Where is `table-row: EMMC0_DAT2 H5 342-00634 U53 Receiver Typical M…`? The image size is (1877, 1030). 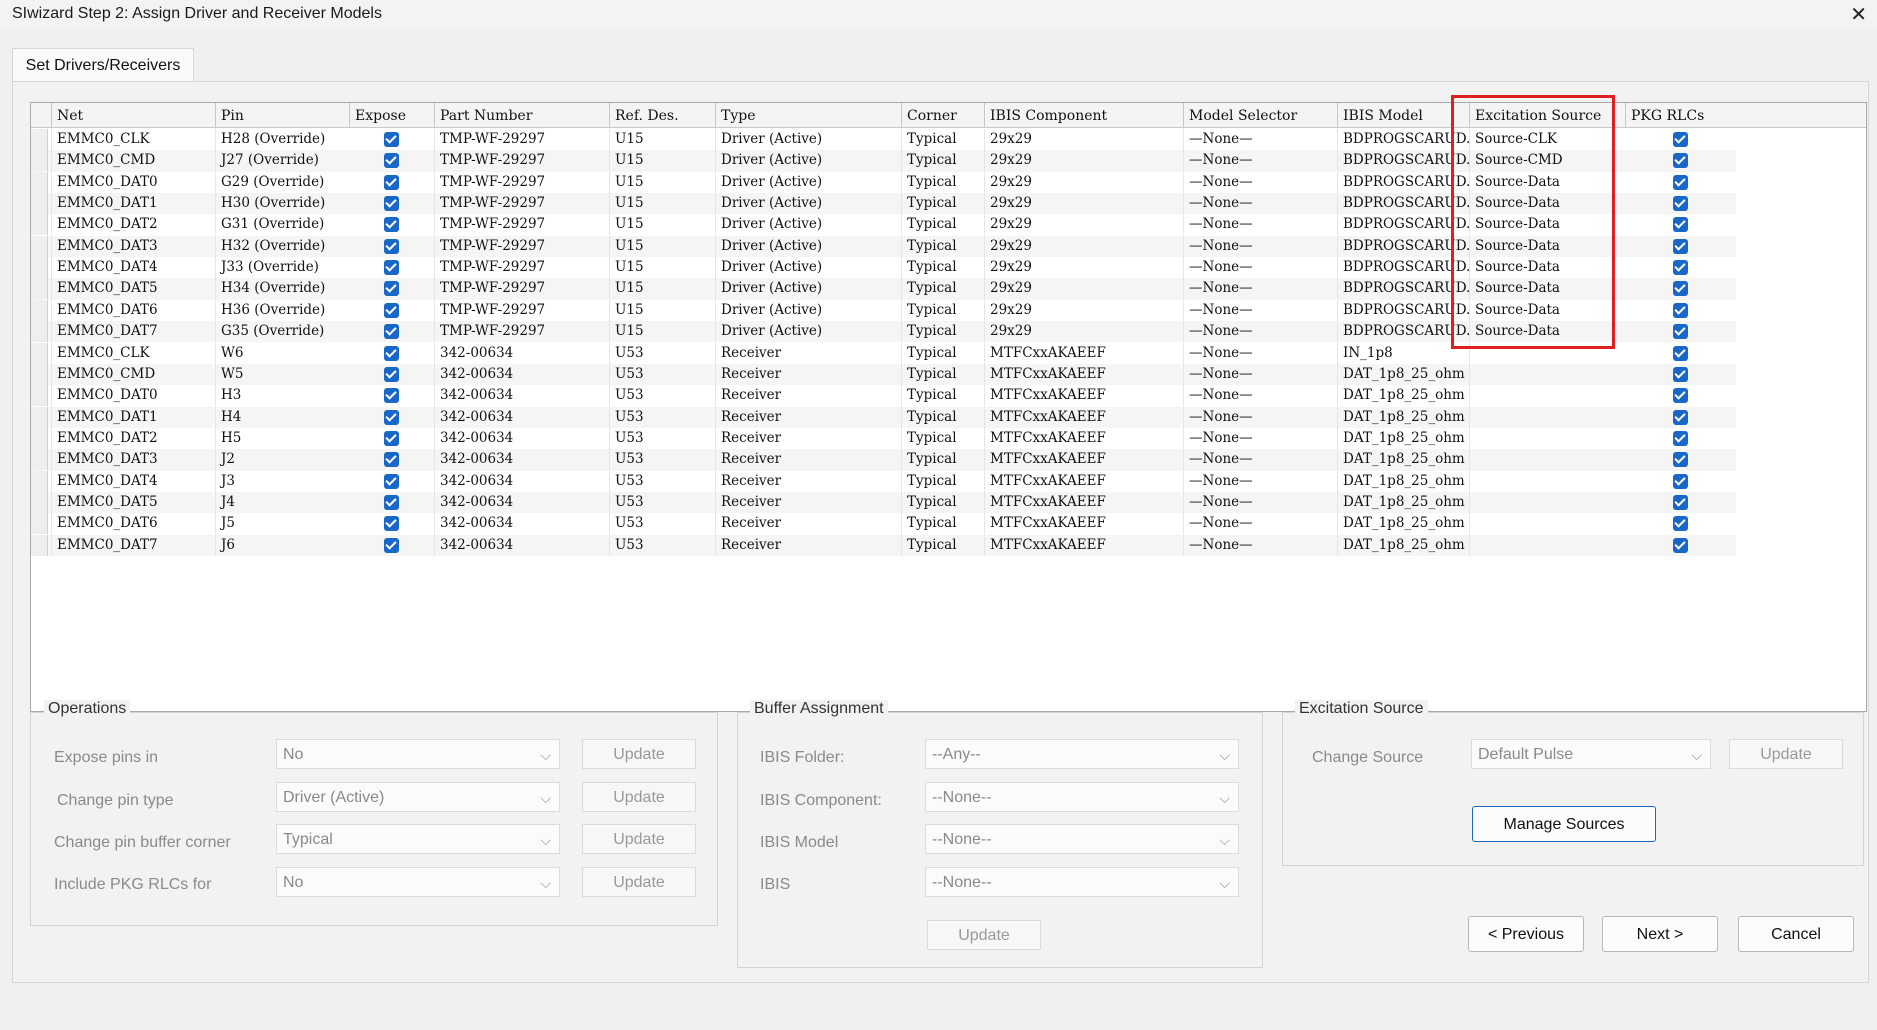
table-row: EMMC0_DAT2 H5 342-00634 U53 Receiver Typical M… is located at coordinates (883, 438).